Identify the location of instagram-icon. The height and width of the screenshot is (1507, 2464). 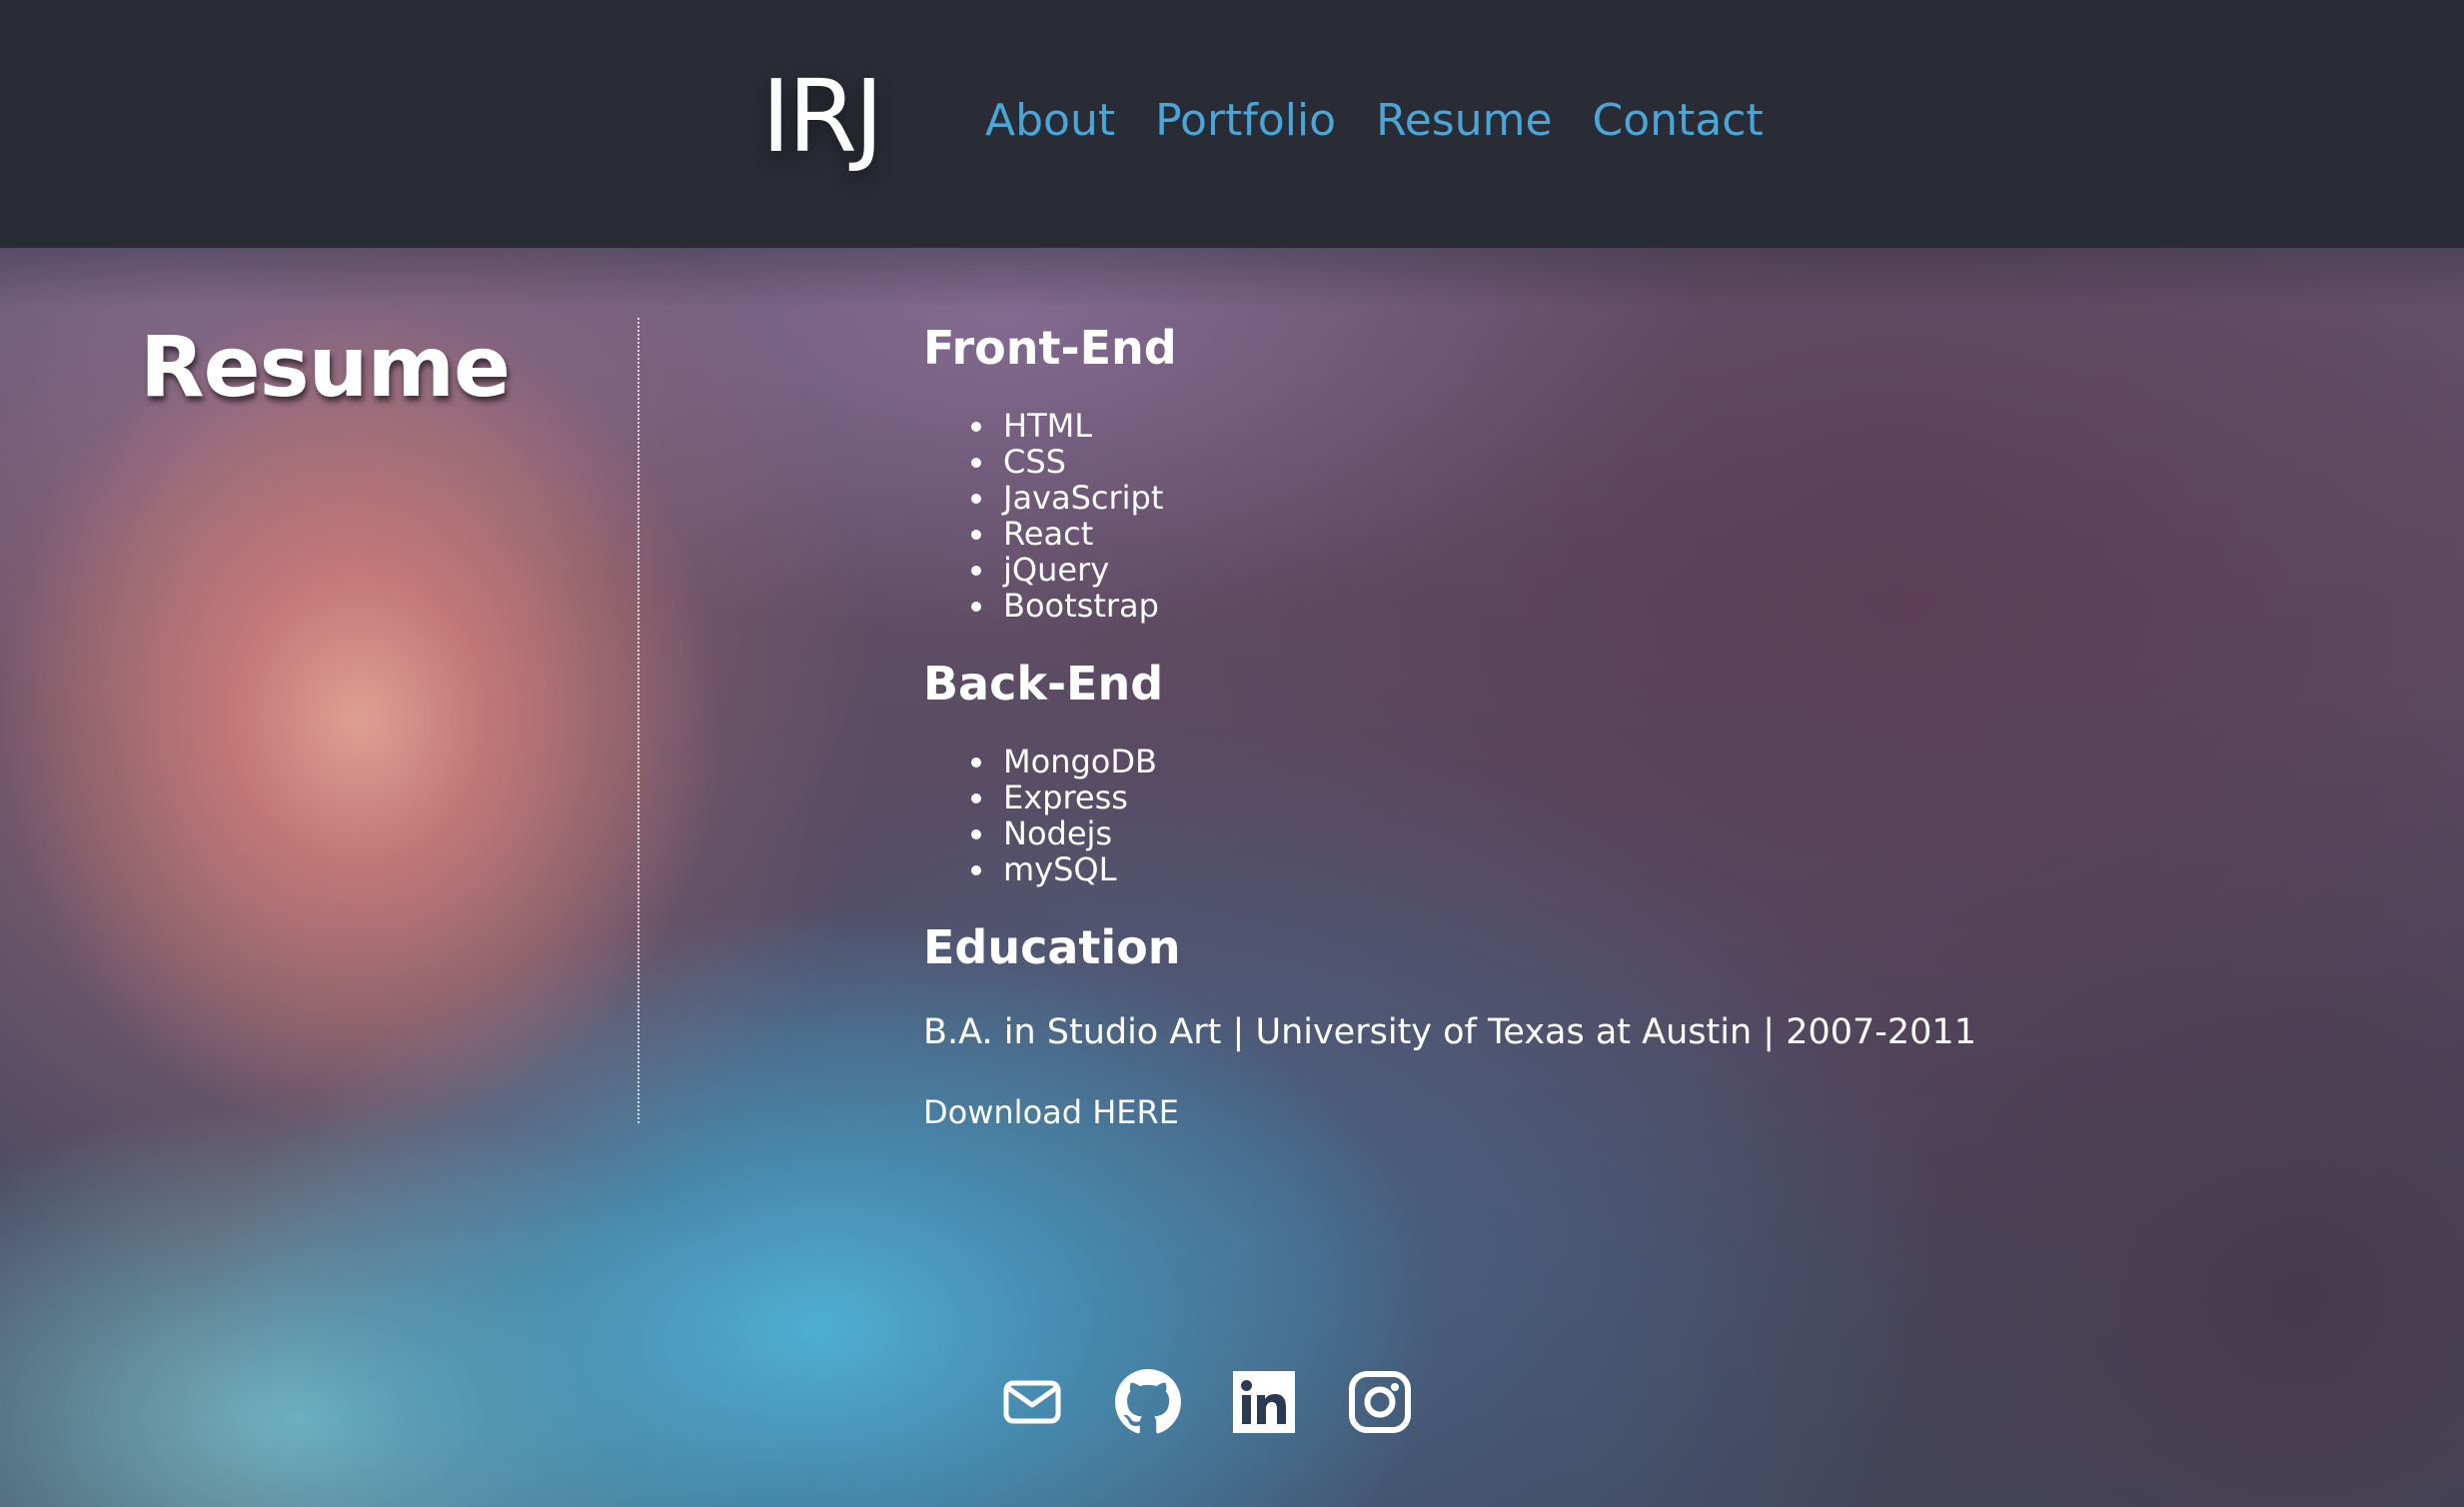
(1380, 1402).